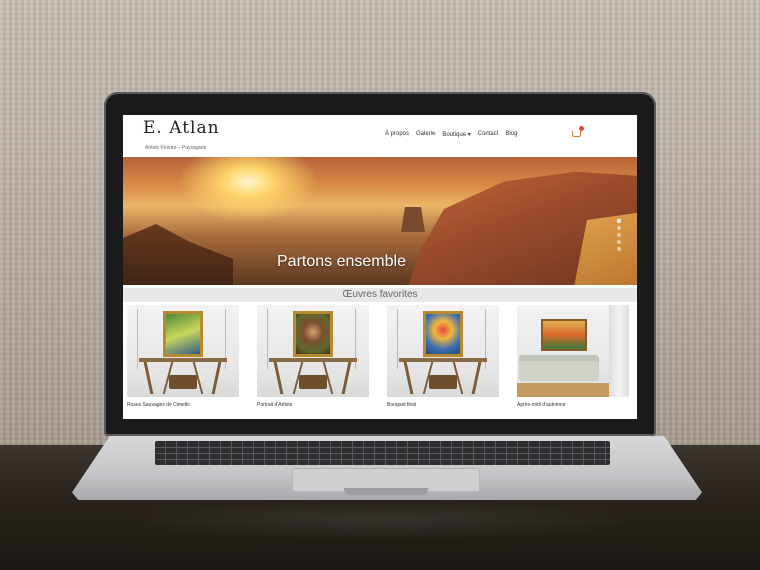 This screenshot has width=760, height=570. I want to click on nav-item-blog: Blog, so click(511, 134).